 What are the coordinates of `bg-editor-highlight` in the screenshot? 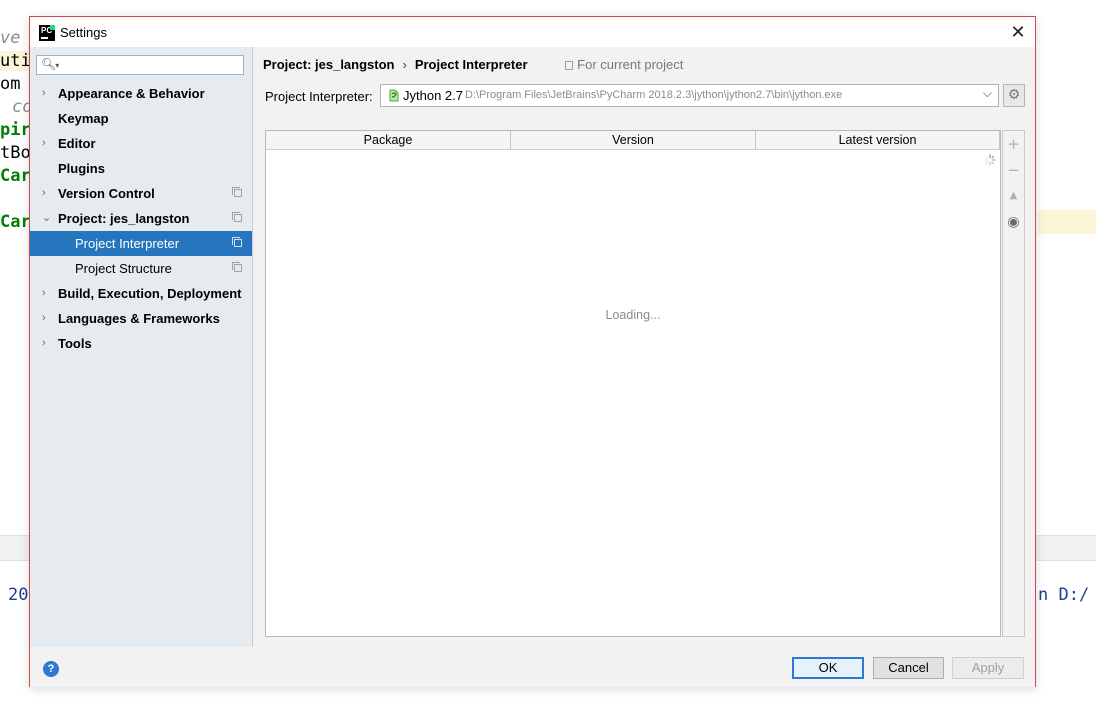 It's located at (1067, 222).